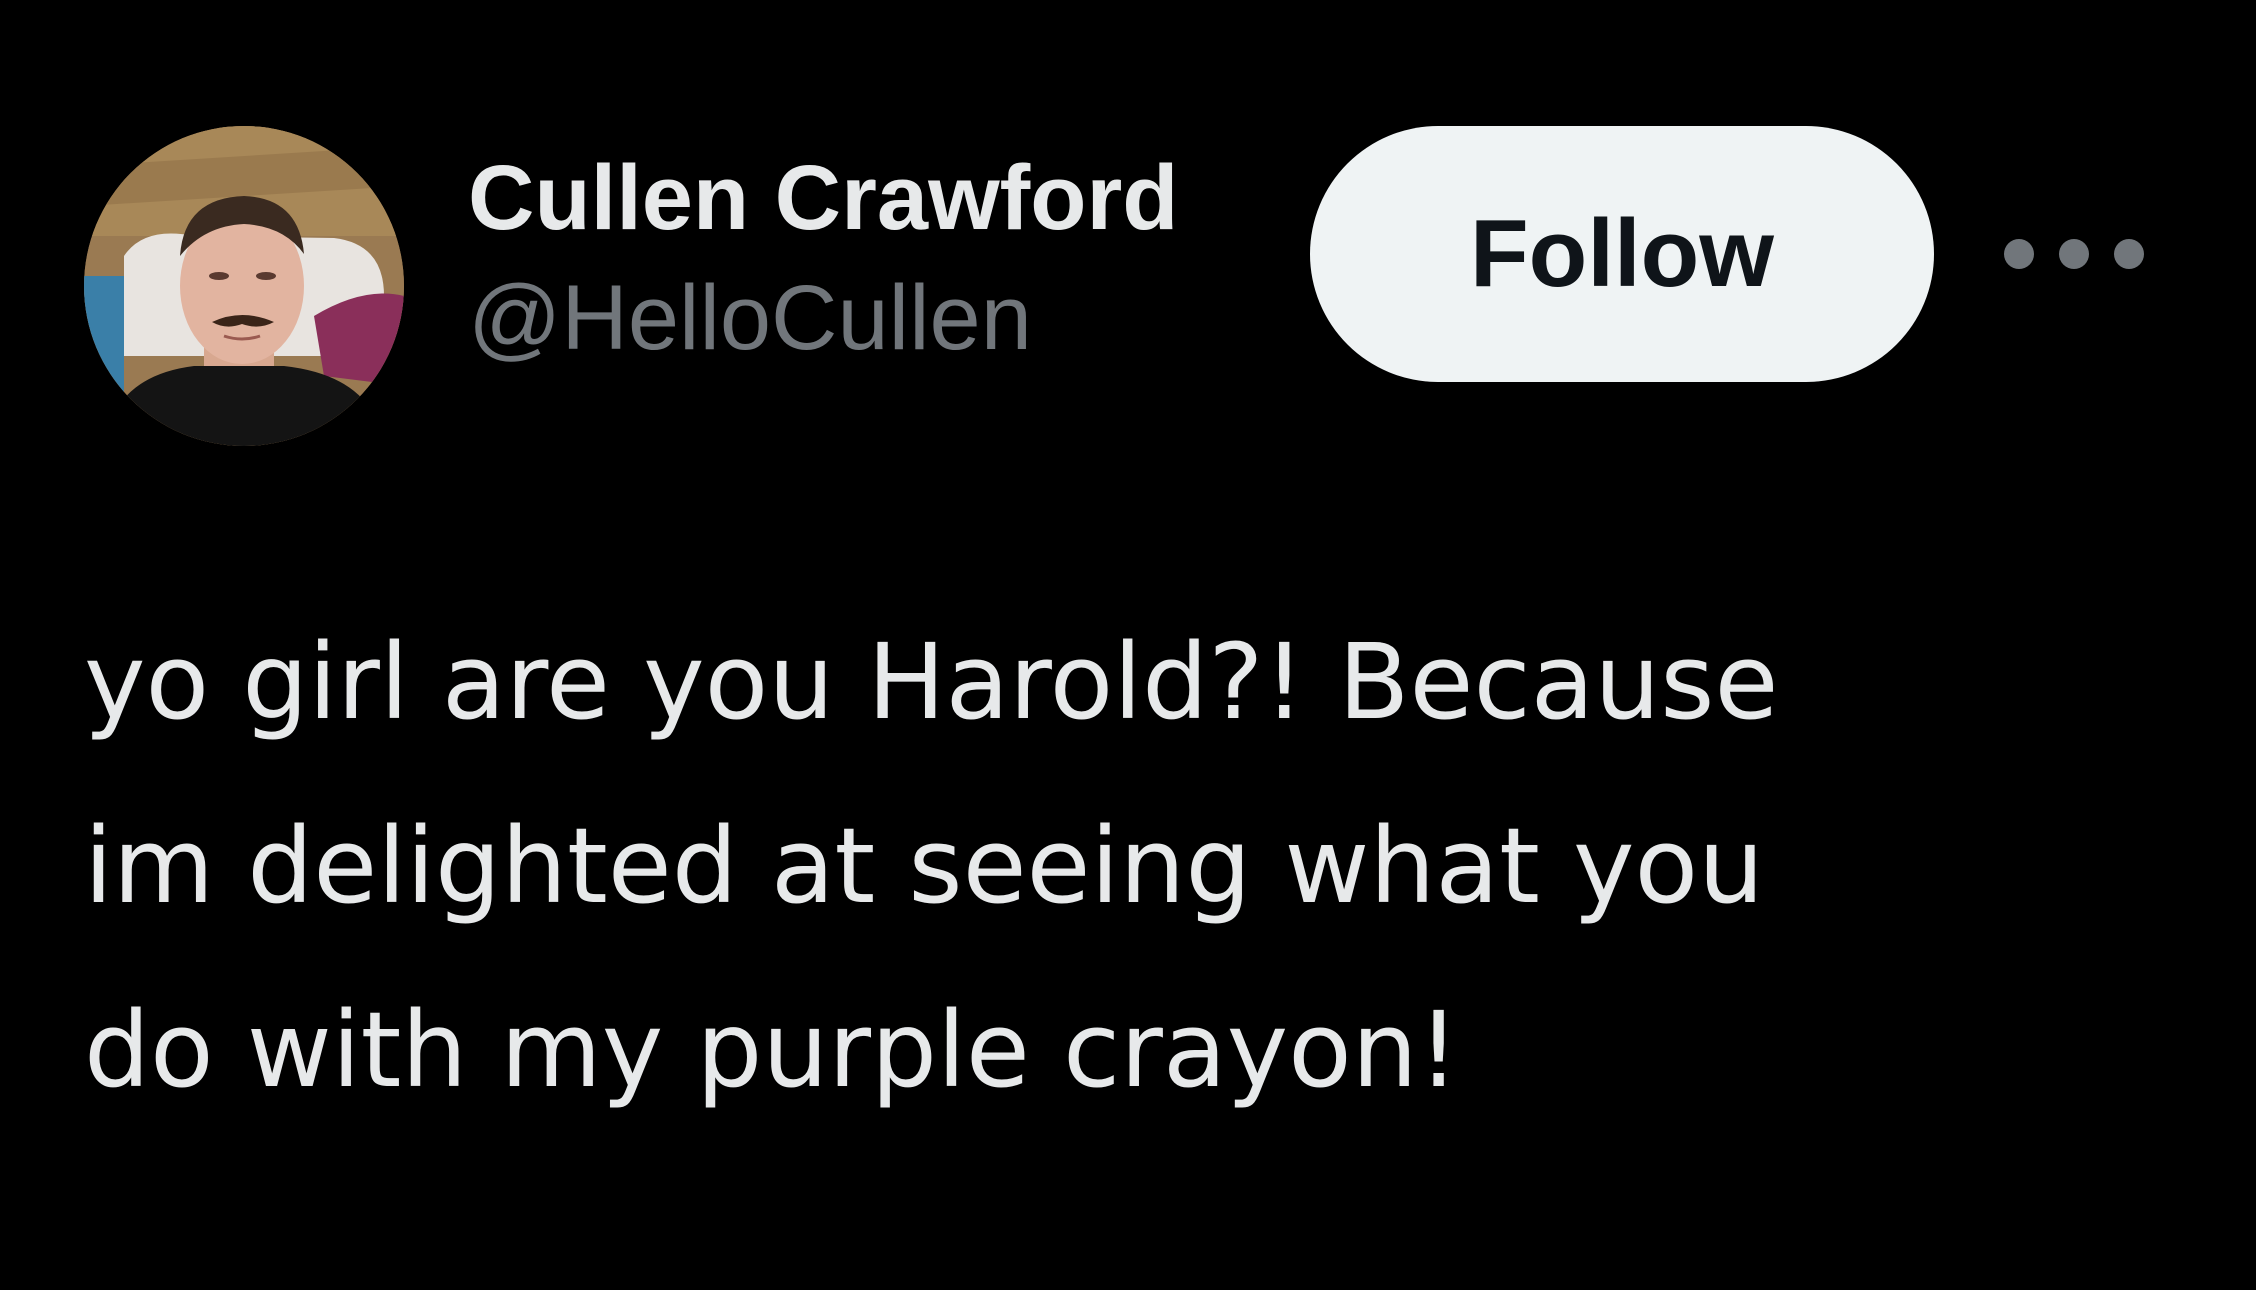 The width and height of the screenshot is (2256, 1290). I want to click on more-options-icon, so click(2074, 254).